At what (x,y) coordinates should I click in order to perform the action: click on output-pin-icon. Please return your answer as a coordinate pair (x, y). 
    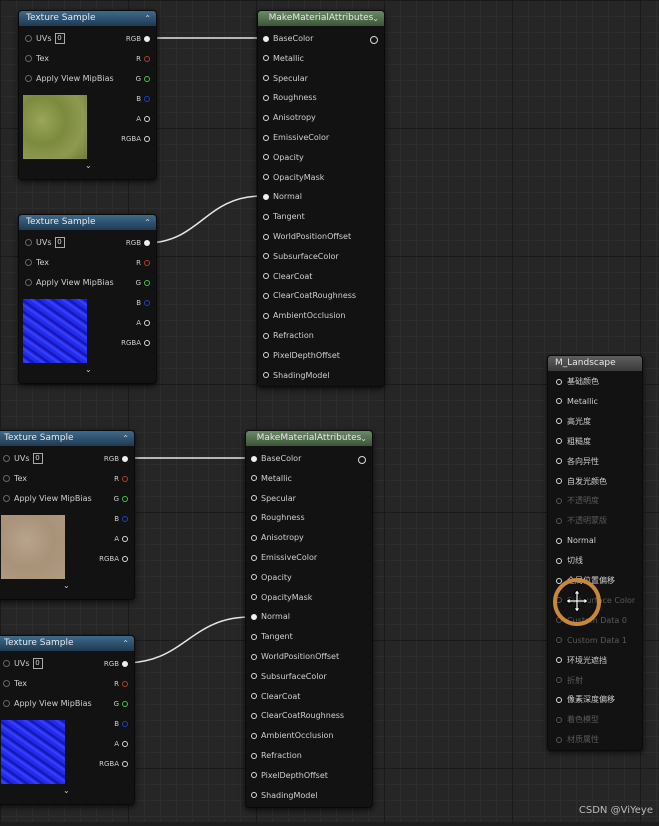
    Looking at the image, I should click on (374, 40).